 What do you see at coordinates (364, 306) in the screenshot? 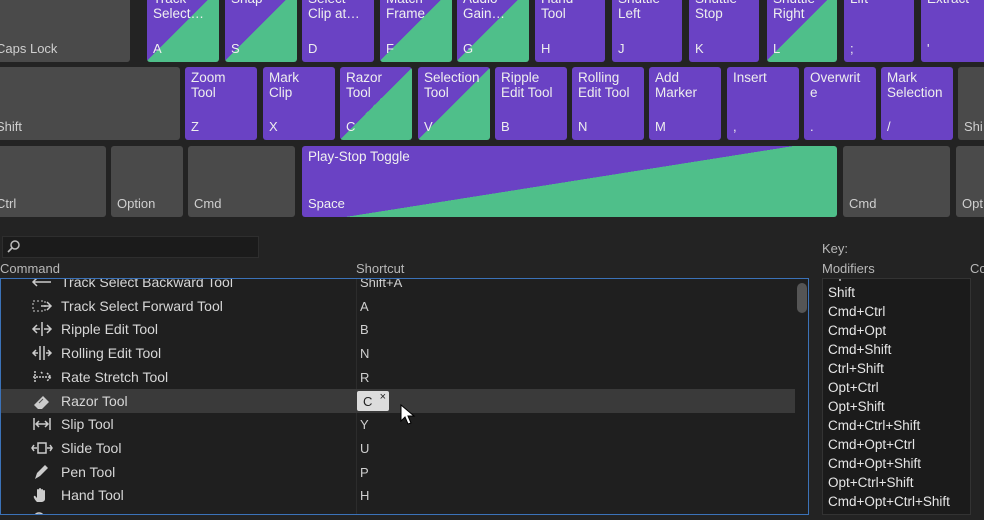
I see `shortcut-value: A` at bounding box center [364, 306].